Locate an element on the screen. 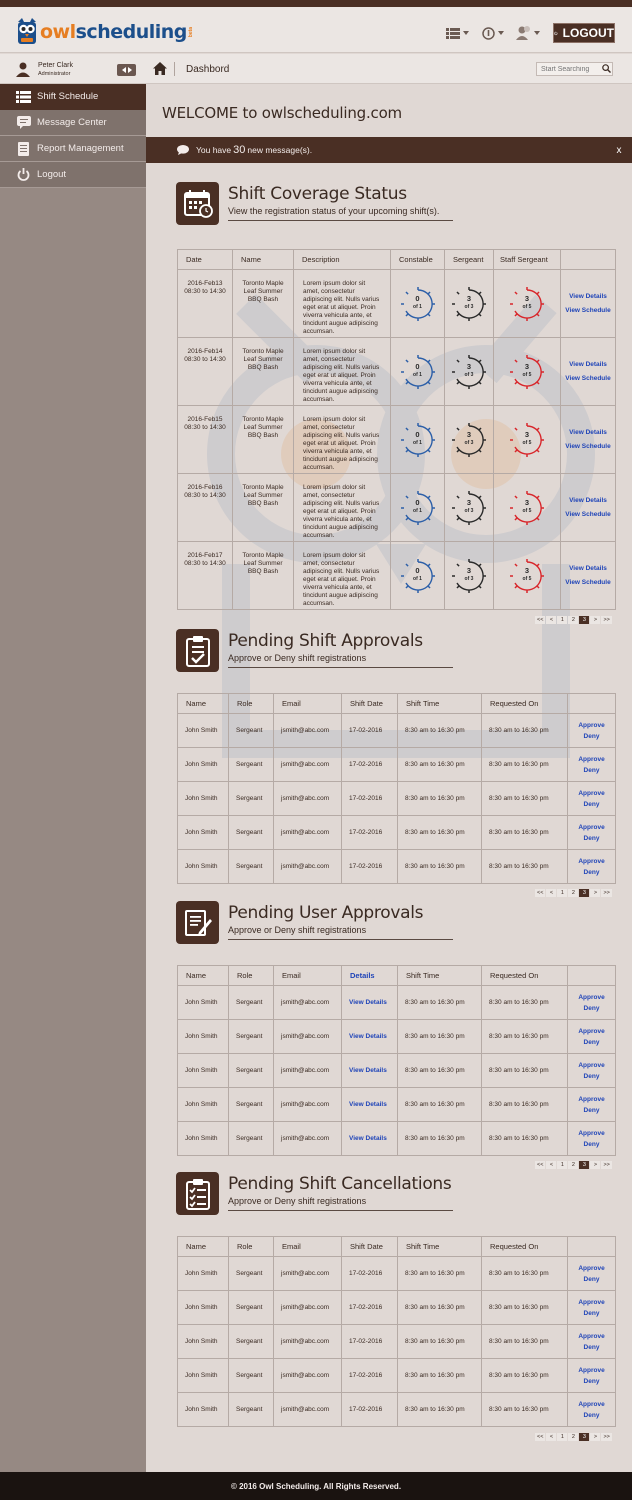  gauge-count: 3 is located at coordinates (527, 502).